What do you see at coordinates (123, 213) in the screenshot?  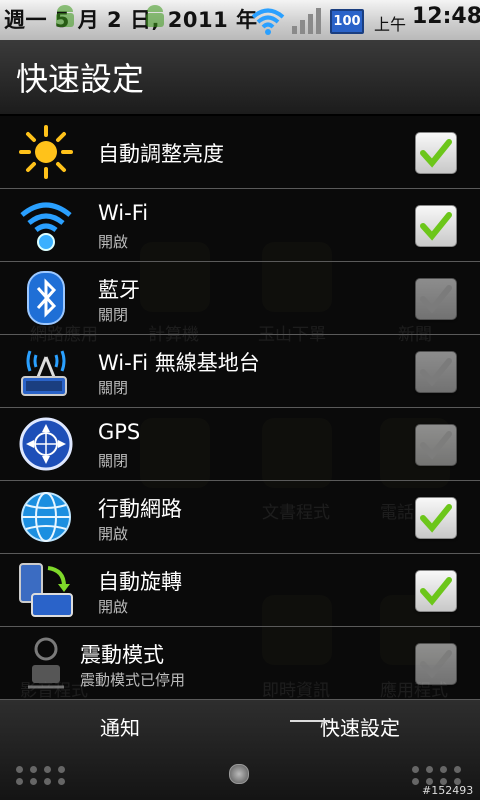 I see `setting-title: Wi-Fi` at bounding box center [123, 213].